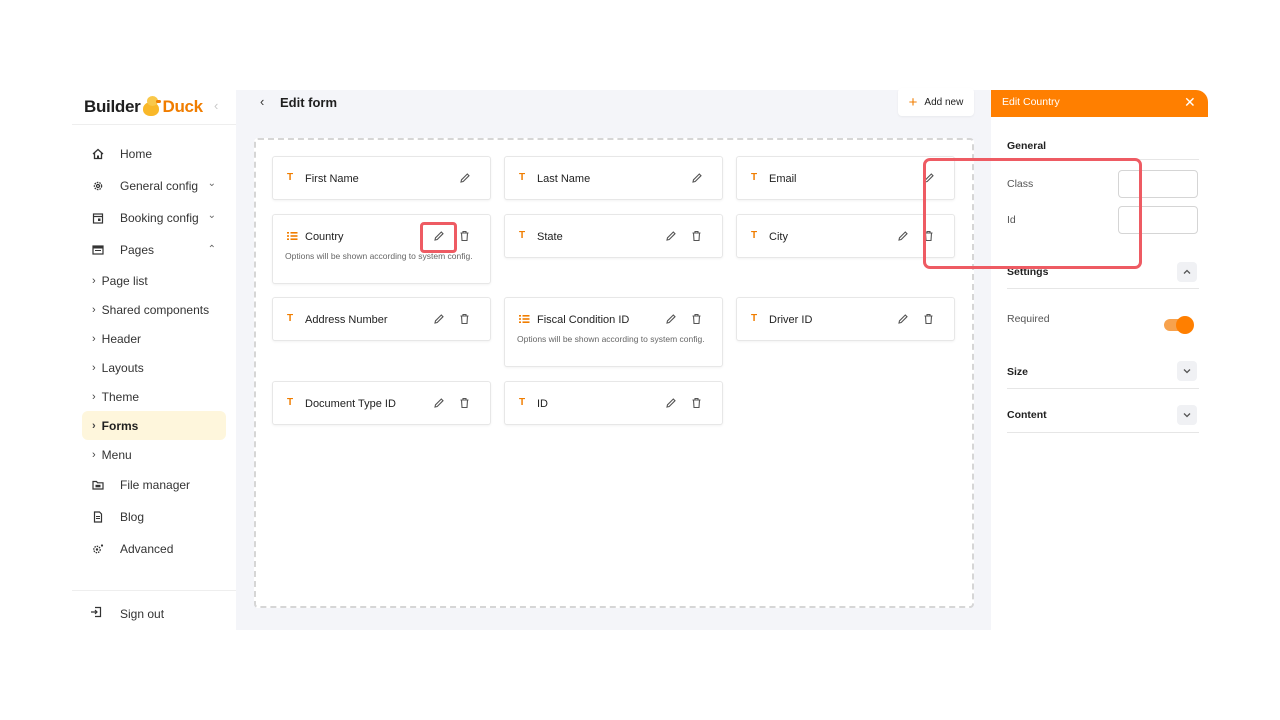  I want to click on plus-icon: +, so click(913, 102).